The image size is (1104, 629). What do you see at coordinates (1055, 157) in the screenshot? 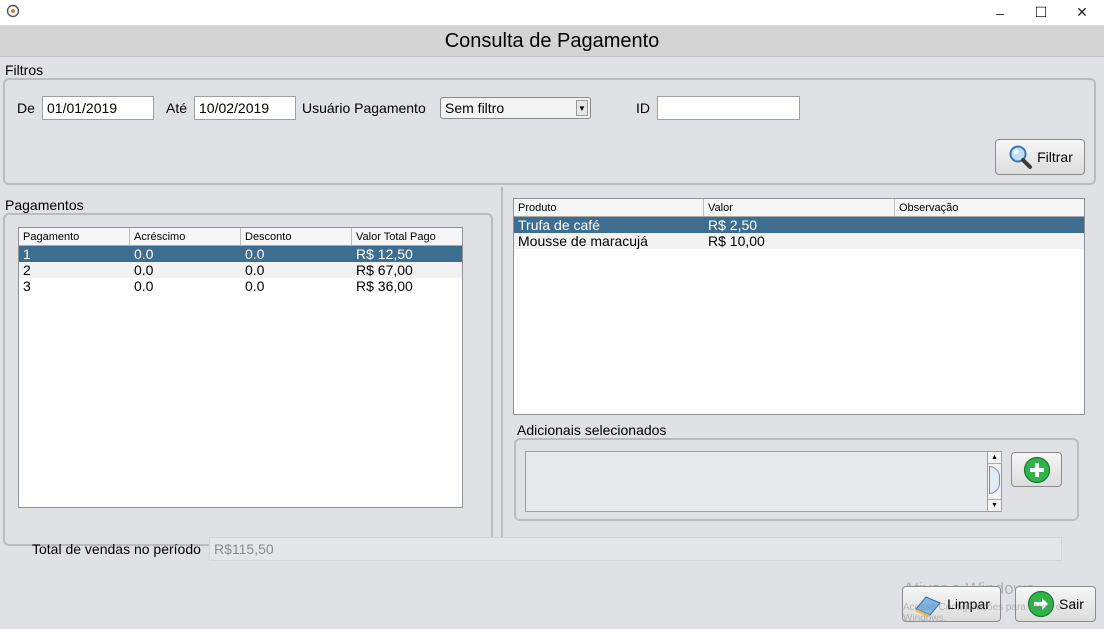
I see `filter-button-label: Filtrar` at bounding box center [1055, 157].